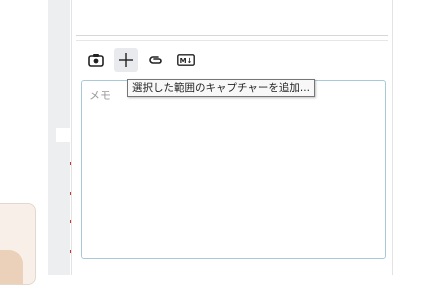  Describe the element at coordinates (232, 40) in the screenshot. I see `panel-divider-secondary` at that location.